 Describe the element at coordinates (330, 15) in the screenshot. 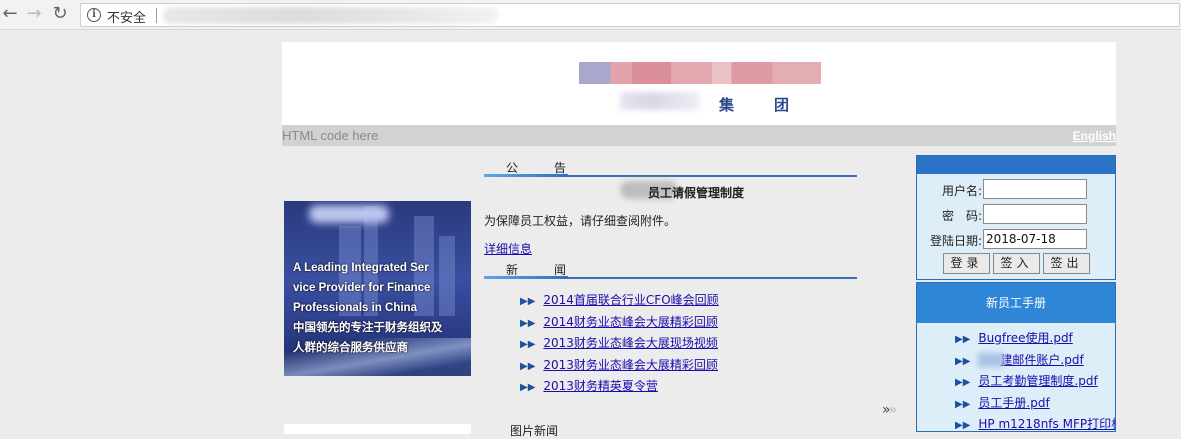

I see `redacted-url` at that location.